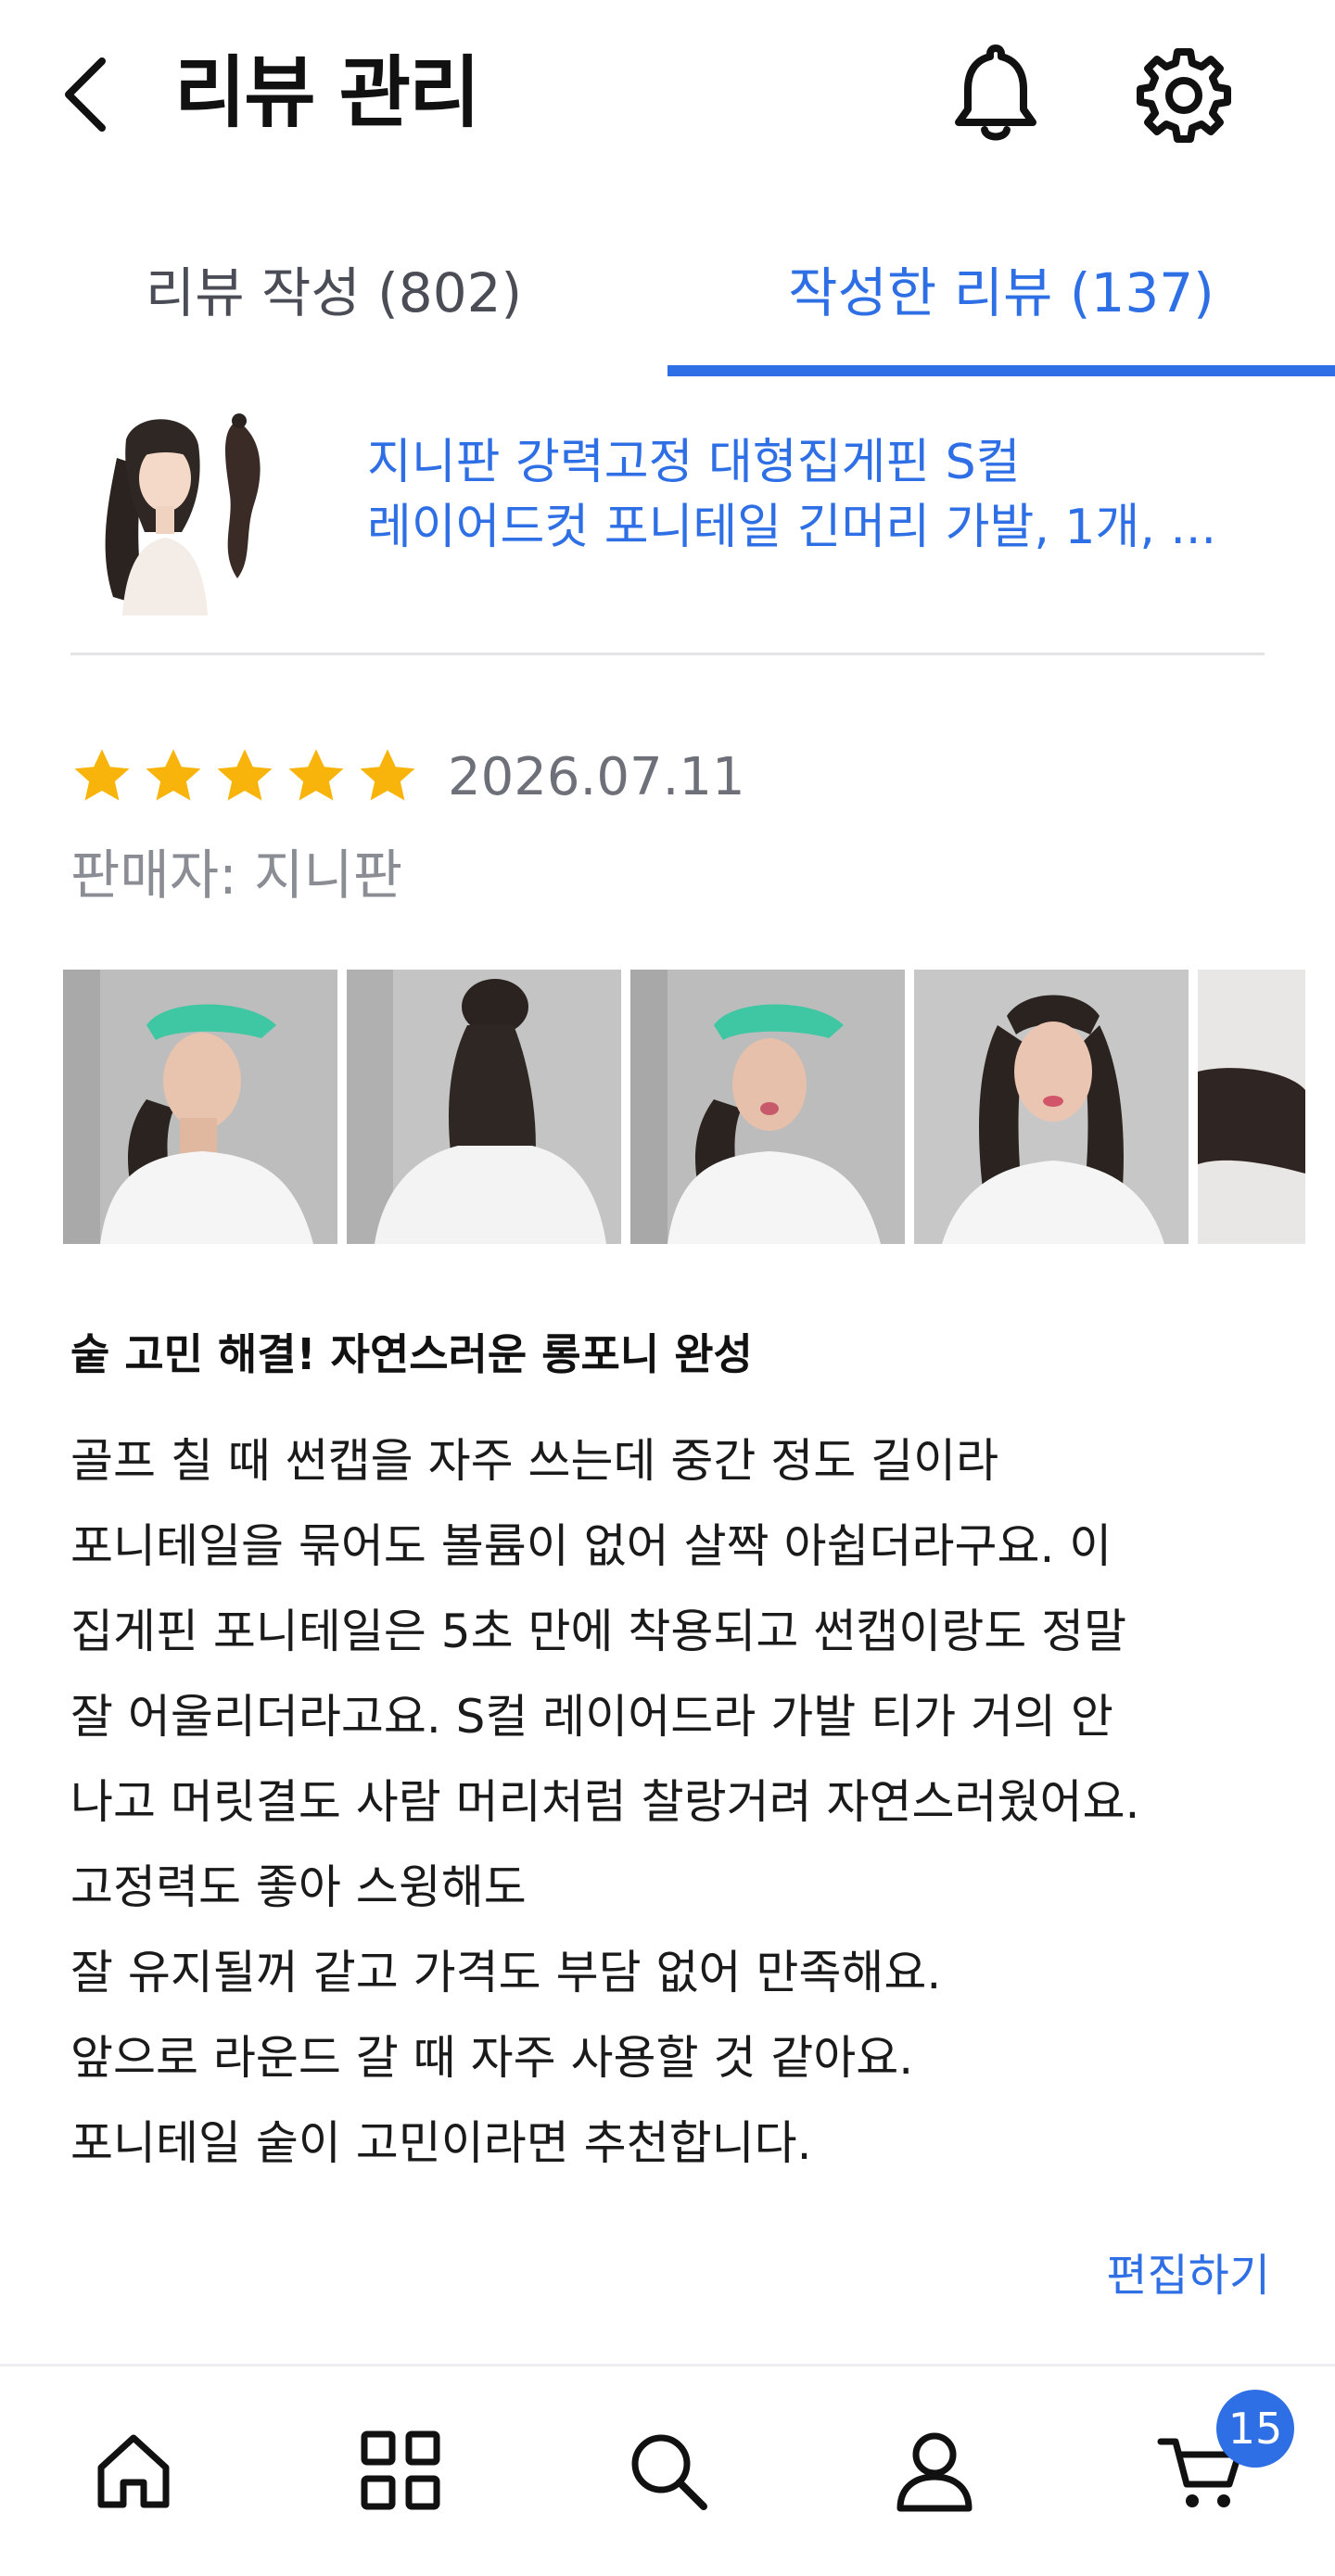 The width and height of the screenshot is (1335, 2576). What do you see at coordinates (327, 93) in the screenshot?
I see `page-title: 리뷰 관리` at bounding box center [327, 93].